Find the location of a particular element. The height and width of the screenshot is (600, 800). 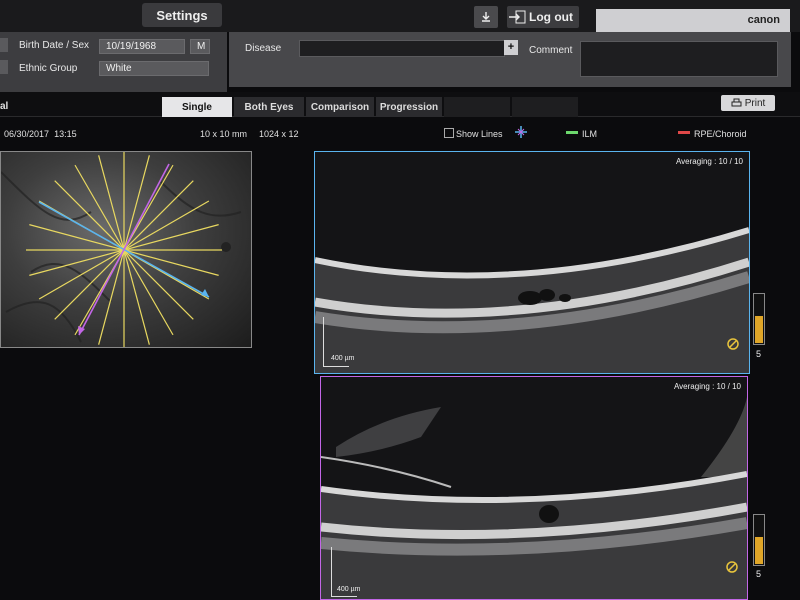

disease-label: Disease is located at coordinates (263, 48).